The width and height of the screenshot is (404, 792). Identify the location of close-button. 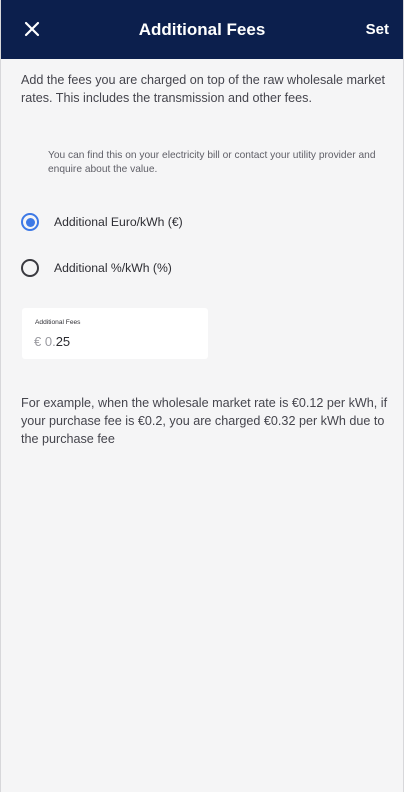
(32, 29).